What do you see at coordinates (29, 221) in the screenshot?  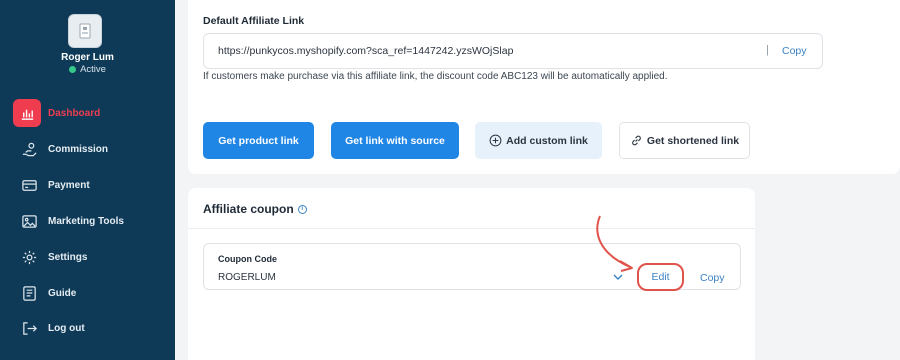 I see `image-icon` at bounding box center [29, 221].